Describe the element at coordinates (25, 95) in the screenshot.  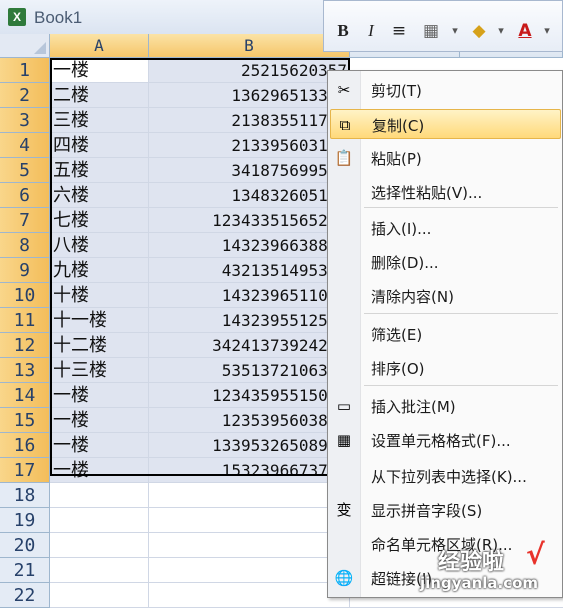
I see `row-header: 2` at that location.